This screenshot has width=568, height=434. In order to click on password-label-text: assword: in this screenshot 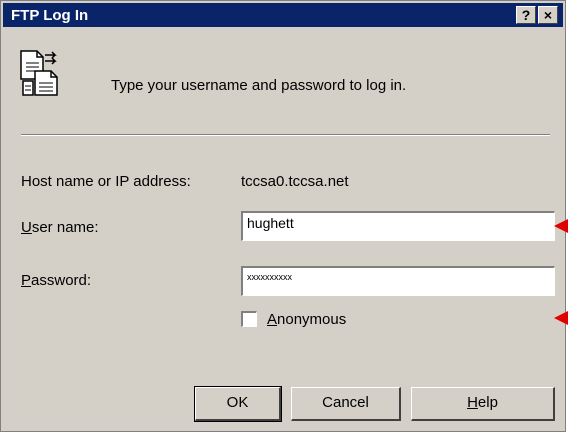, I will do `click(61, 280)`.